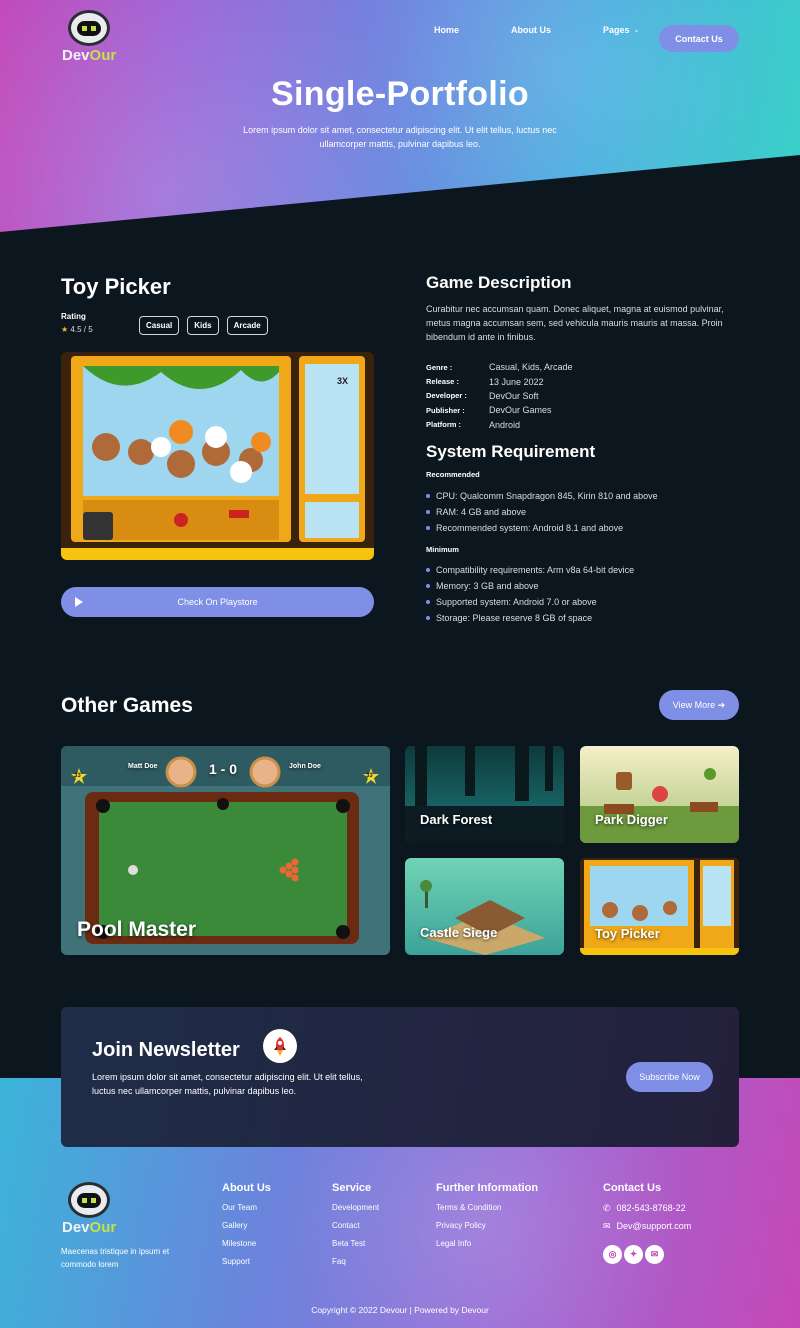  I want to click on footer-link: Development, so click(355, 1212).